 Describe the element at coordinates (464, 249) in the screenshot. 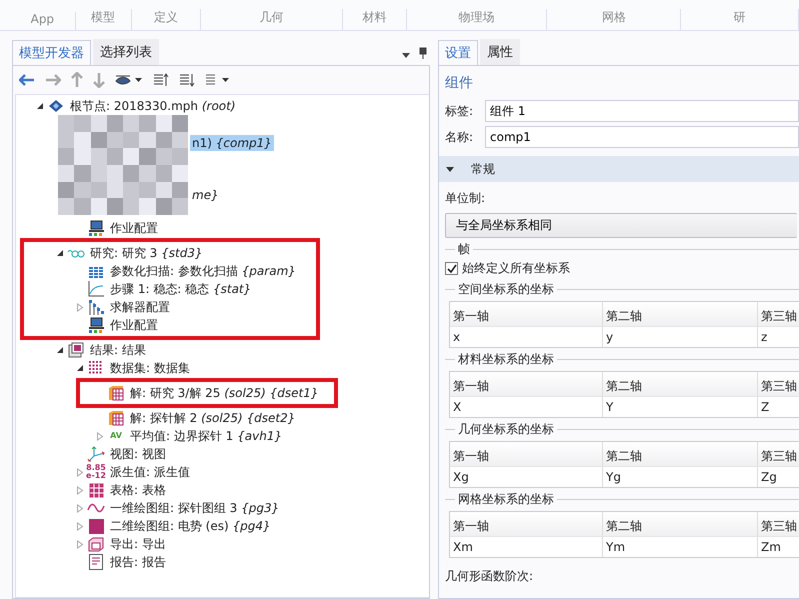

I see `group-title: 帧` at that location.